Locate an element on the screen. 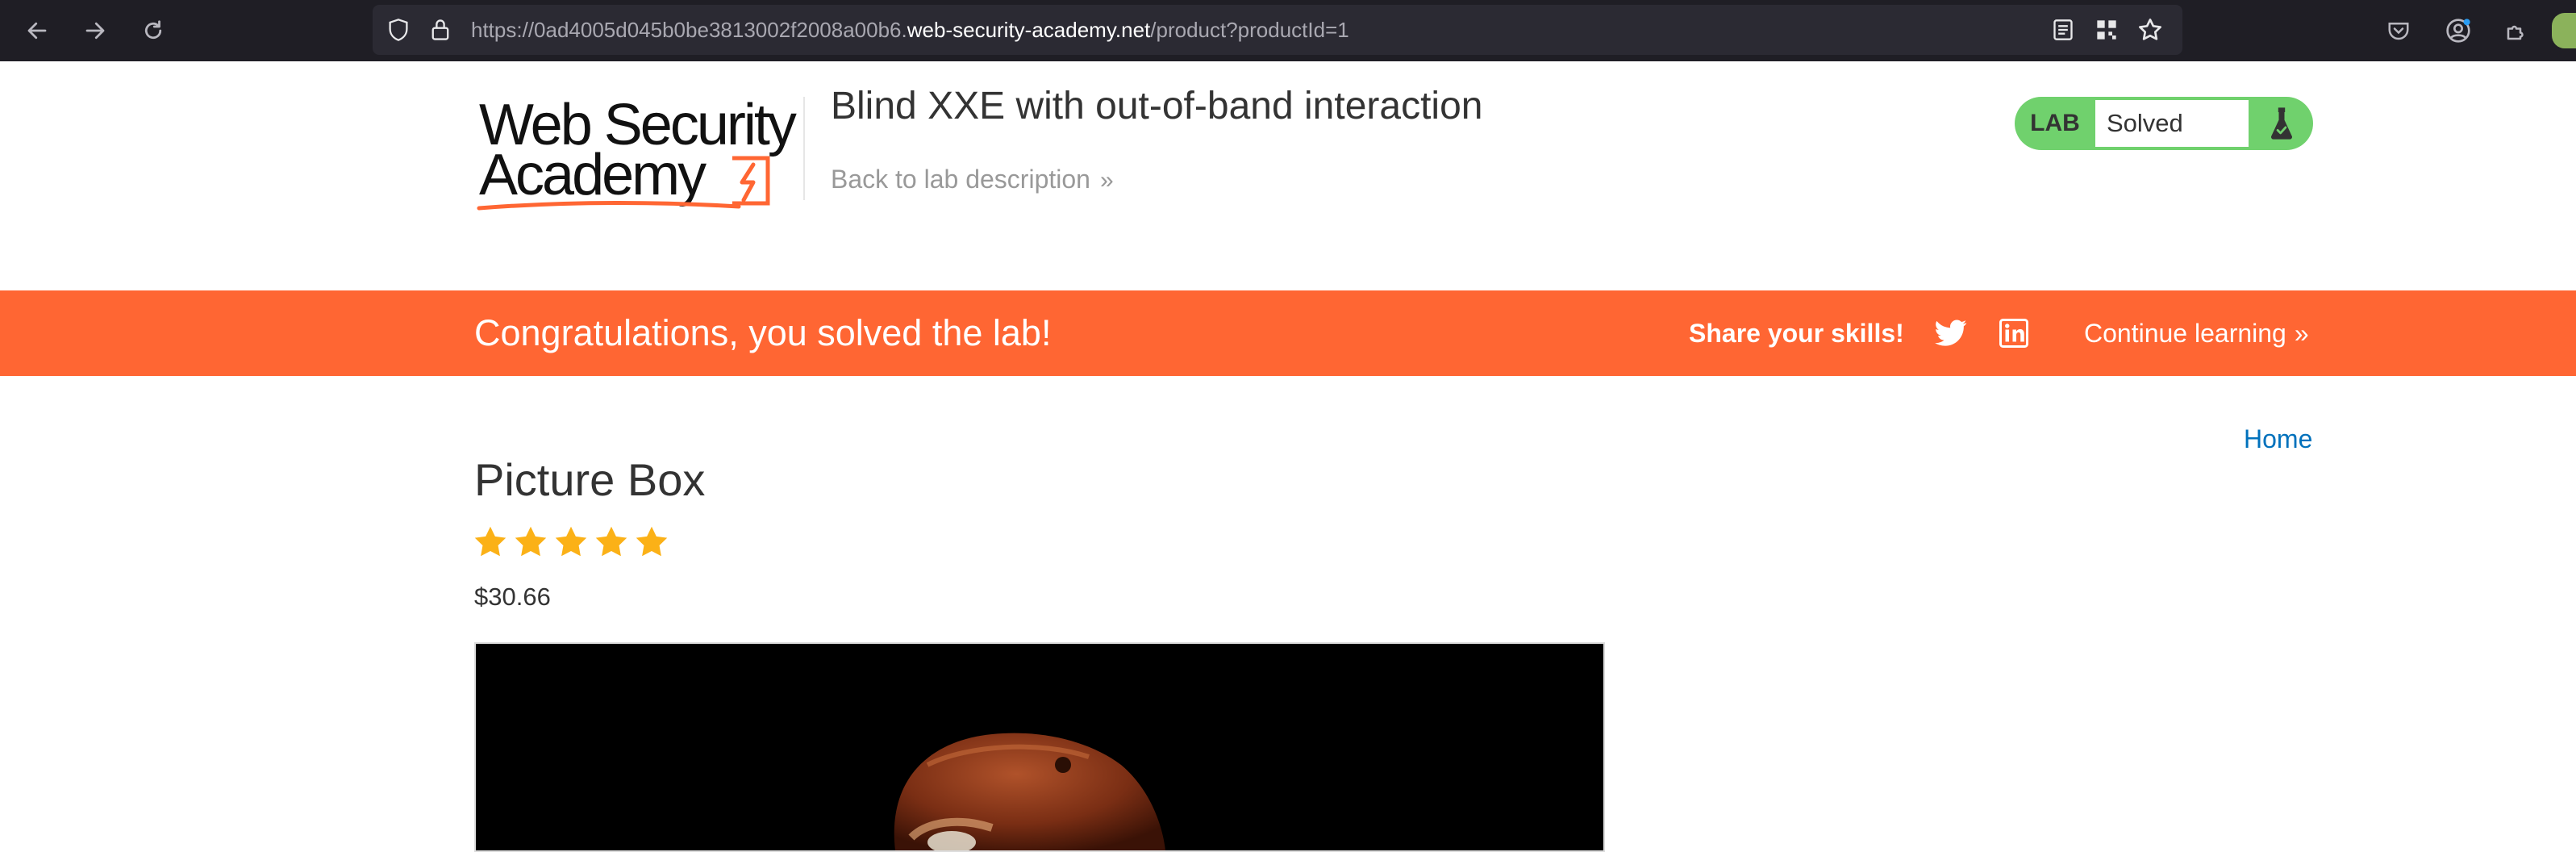 The width and height of the screenshot is (2576, 852). product-rating is located at coordinates (571, 542).